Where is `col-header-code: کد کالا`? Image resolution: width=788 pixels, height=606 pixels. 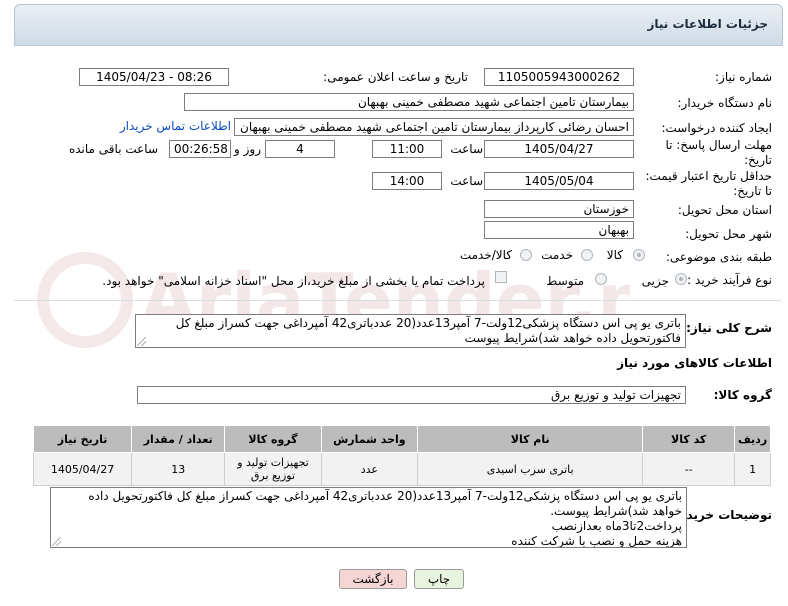 col-header-code: کد کالا is located at coordinates (689, 439).